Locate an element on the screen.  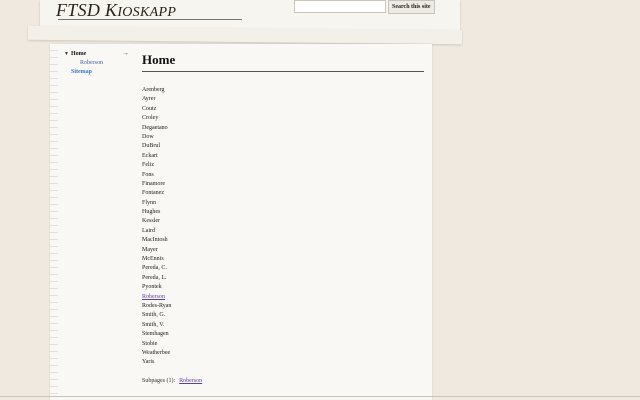
site-title-smallcaps: IOSKAPP is located at coordinates (147, 12).